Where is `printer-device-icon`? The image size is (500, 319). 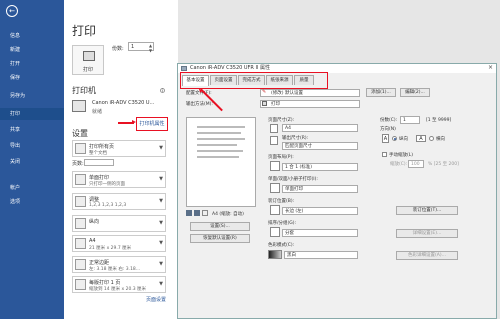 printer-device-icon is located at coordinates (79, 106).